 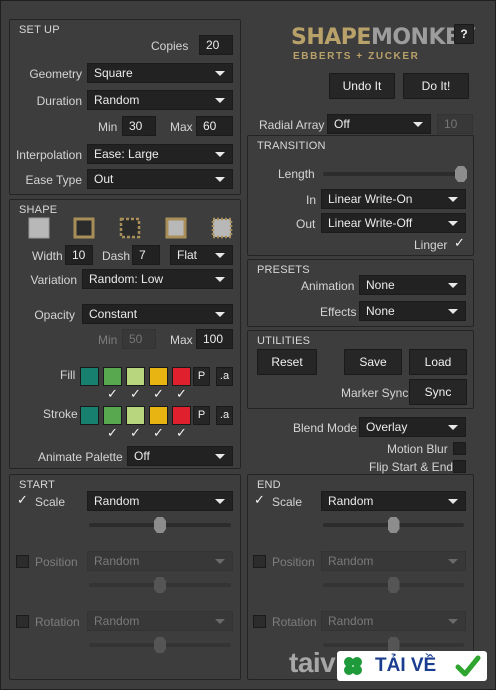 What do you see at coordinates (459, 466) in the screenshot?
I see `flip-start-end-checkbox` at bounding box center [459, 466].